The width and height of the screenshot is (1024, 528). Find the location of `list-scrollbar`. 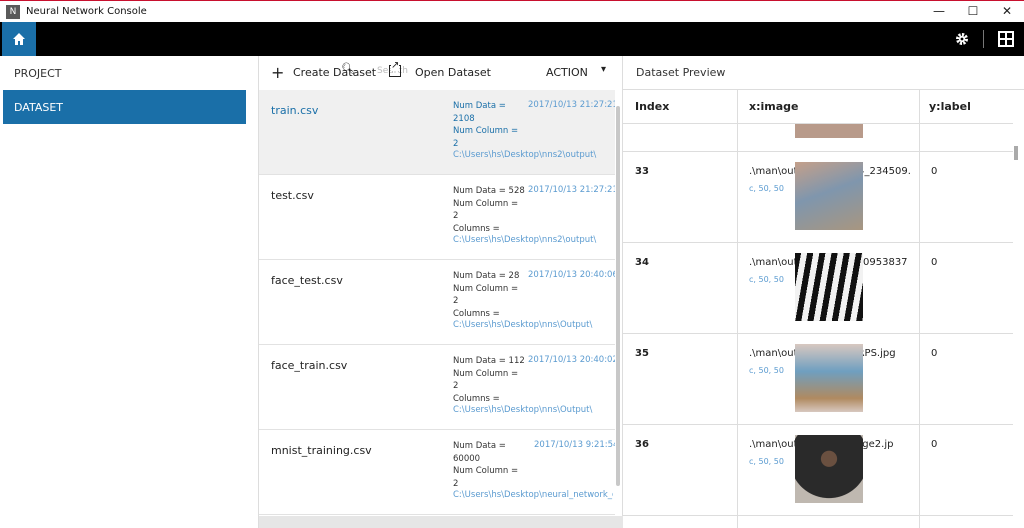

list-scrollbar is located at coordinates (618, 296).